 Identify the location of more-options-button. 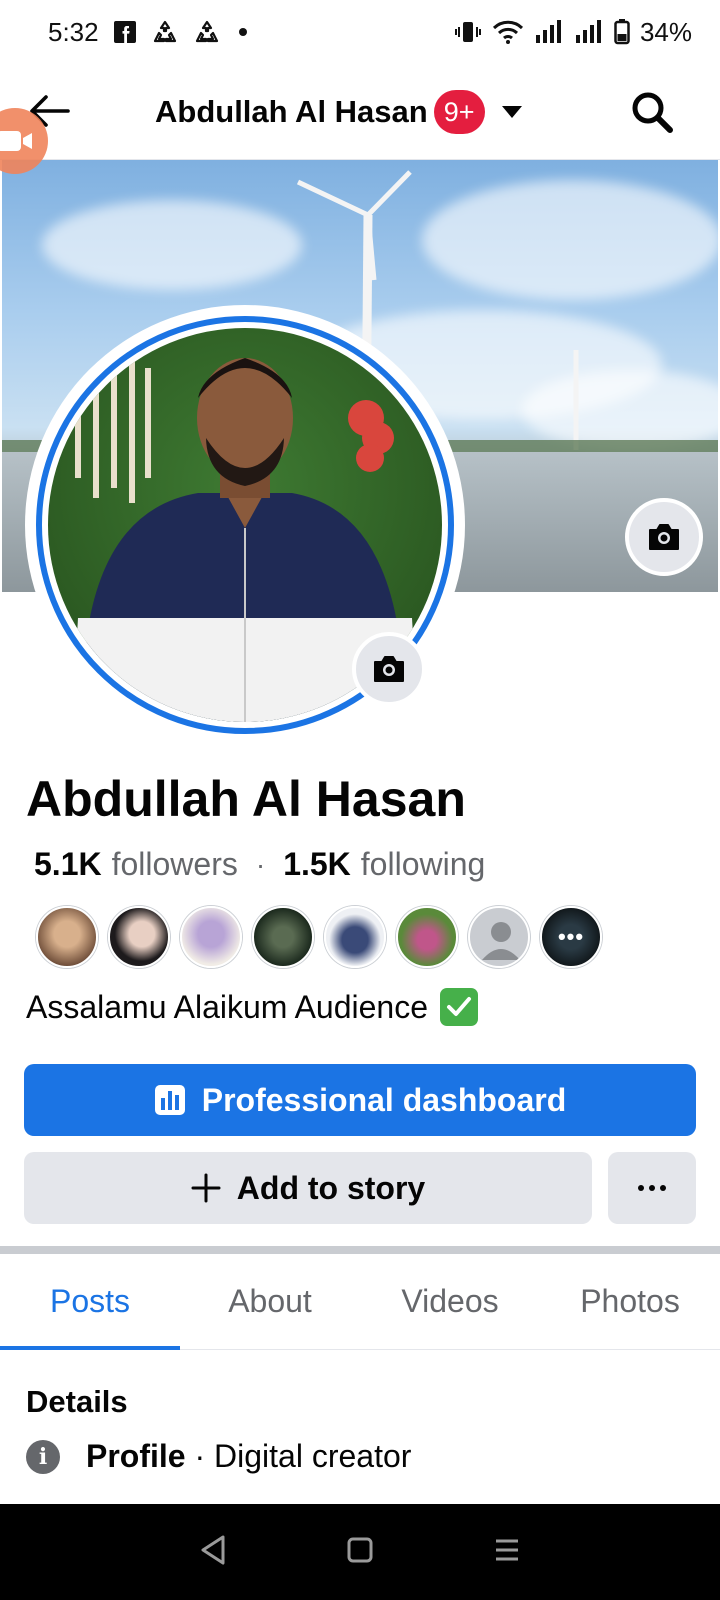
(652, 1188).